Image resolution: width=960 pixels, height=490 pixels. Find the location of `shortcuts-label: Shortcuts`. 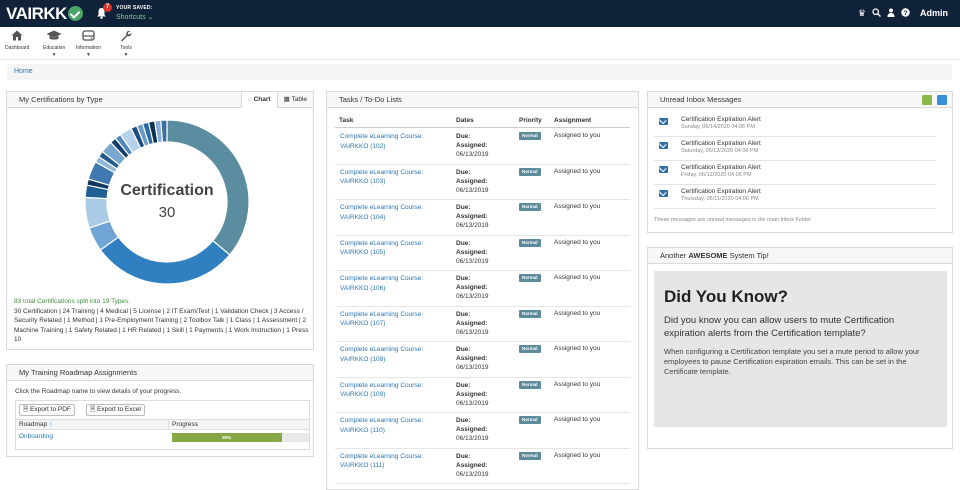

shortcuts-label: Shortcuts is located at coordinates (131, 17).